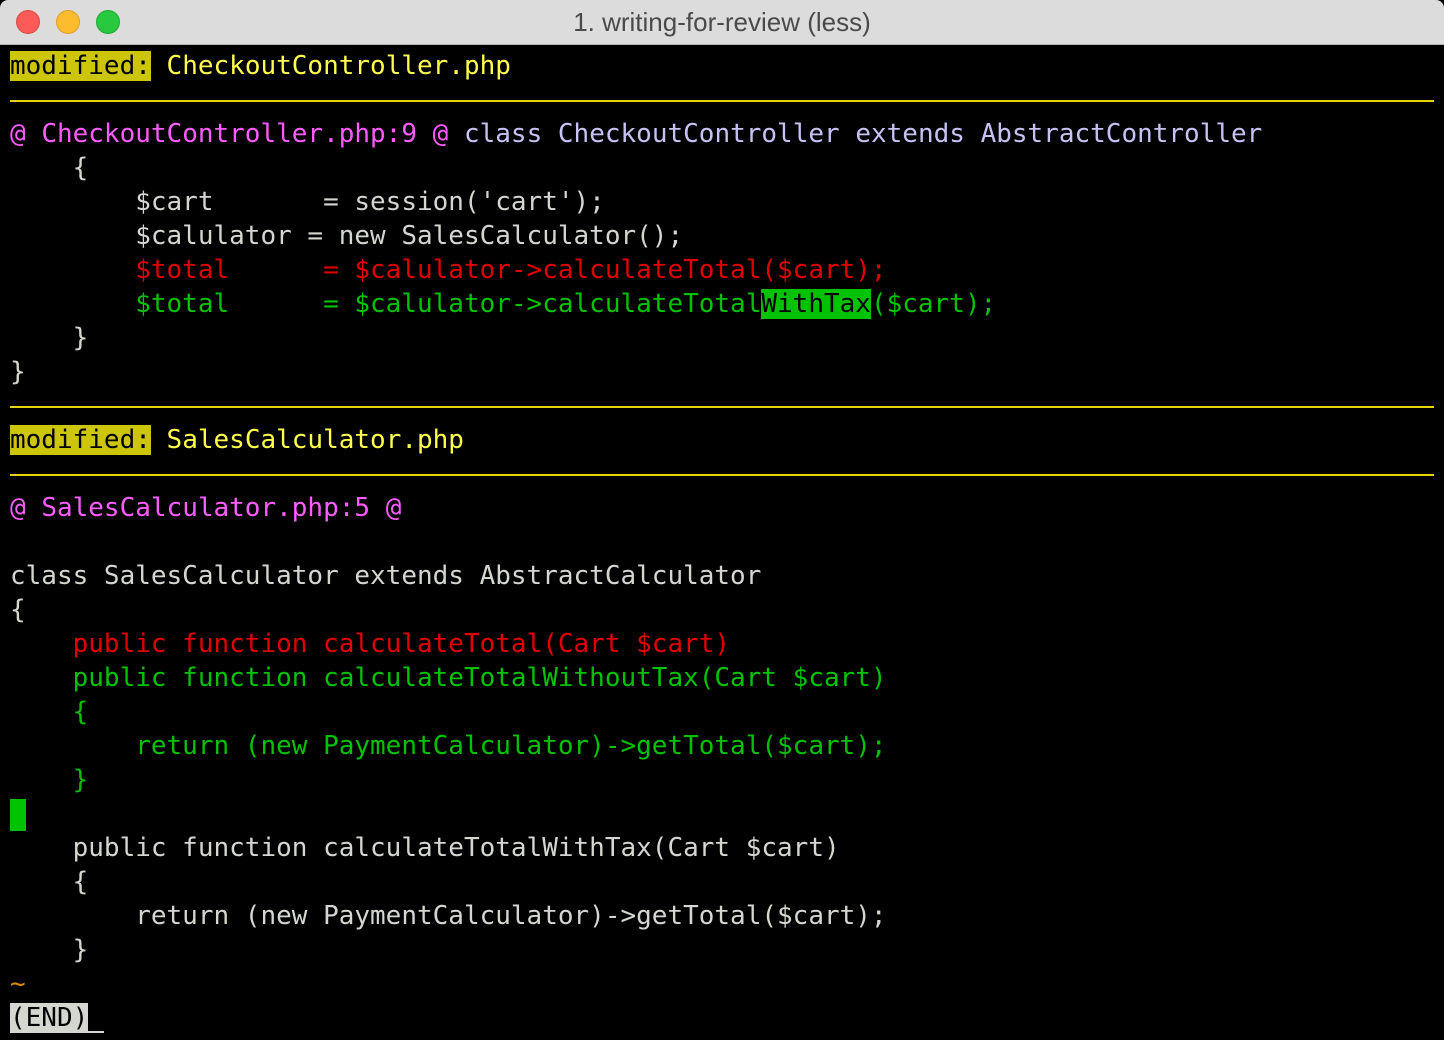 This screenshot has width=1444, height=1040. What do you see at coordinates (386, 304) in the screenshot?
I see `added-text: $total = $calulator->calculateTotal` at bounding box center [386, 304].